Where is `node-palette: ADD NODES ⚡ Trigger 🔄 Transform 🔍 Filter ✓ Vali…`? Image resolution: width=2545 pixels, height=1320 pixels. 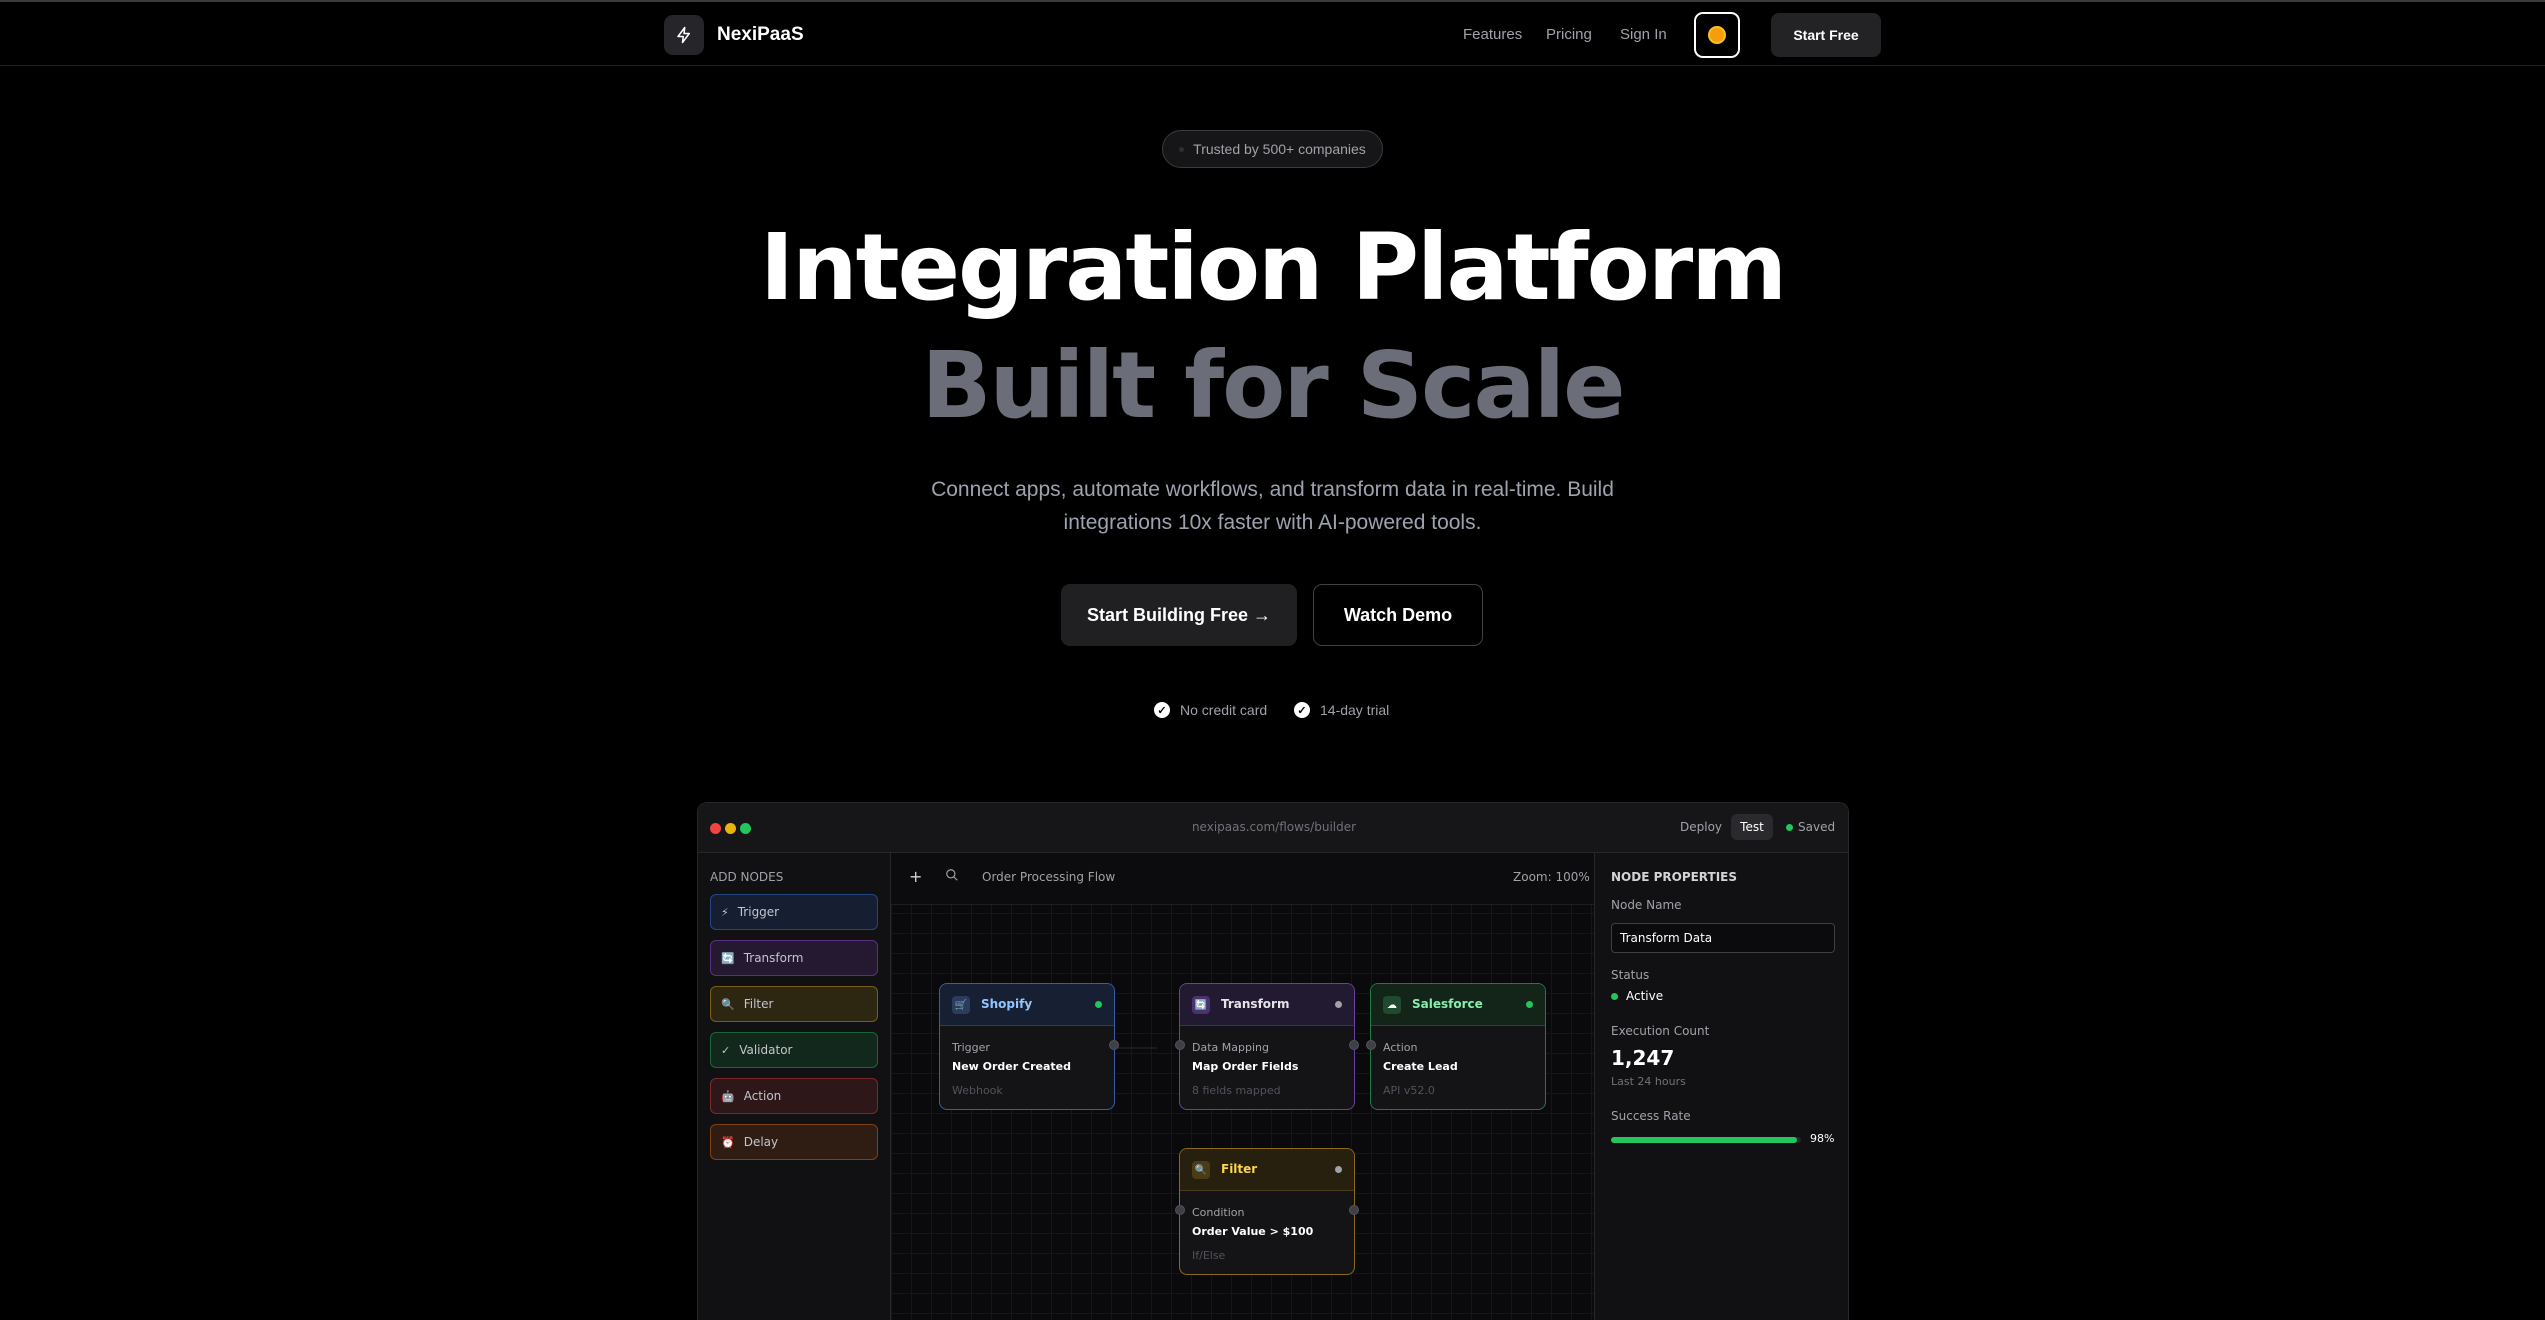
node-palette: ADD NODES ⚡ Trigger 🔄 Transform 🔍 Filter ✓ Vali… is located at coordinates (794, 1086).